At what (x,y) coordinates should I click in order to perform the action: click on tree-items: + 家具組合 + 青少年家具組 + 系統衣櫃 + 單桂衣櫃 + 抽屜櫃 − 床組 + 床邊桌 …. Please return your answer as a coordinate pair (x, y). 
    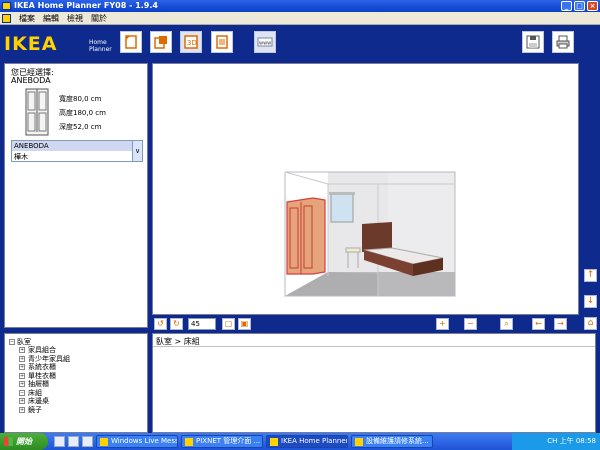
    Looking at the image, I should click on (44, 380).